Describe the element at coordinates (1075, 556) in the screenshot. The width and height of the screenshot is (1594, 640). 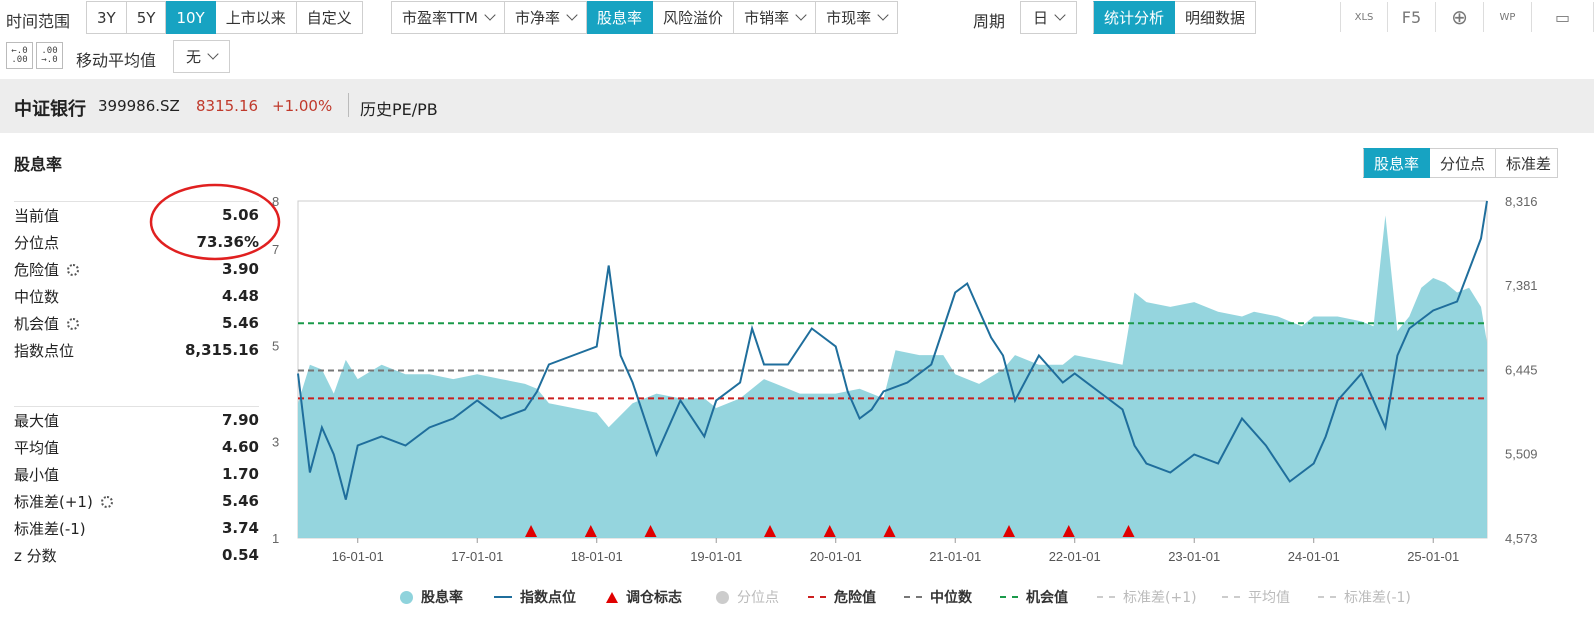
I see `x-tick-label: 22-01-01` at that location.